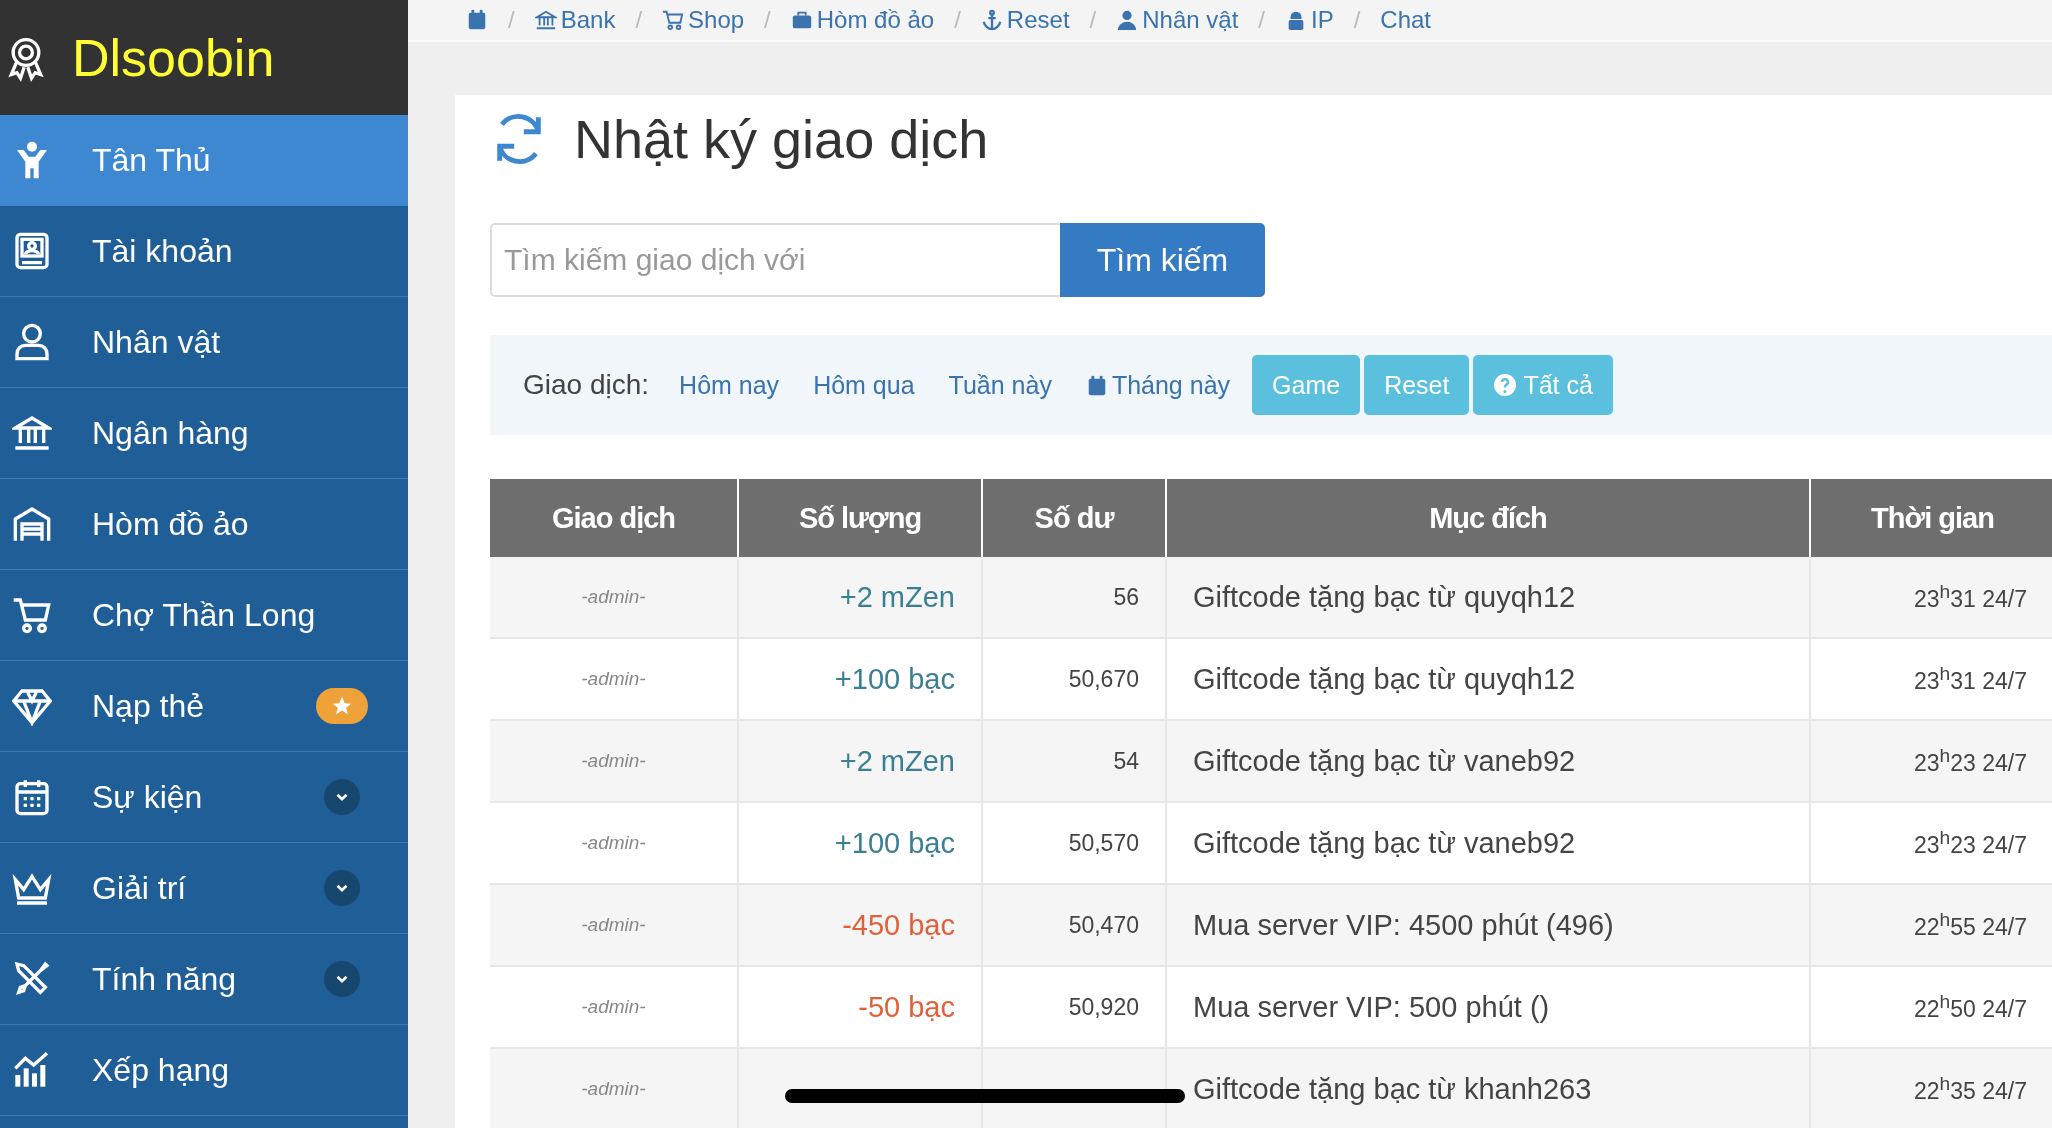  I want to click on filter-link: Tuần này, so click(1000, 385).